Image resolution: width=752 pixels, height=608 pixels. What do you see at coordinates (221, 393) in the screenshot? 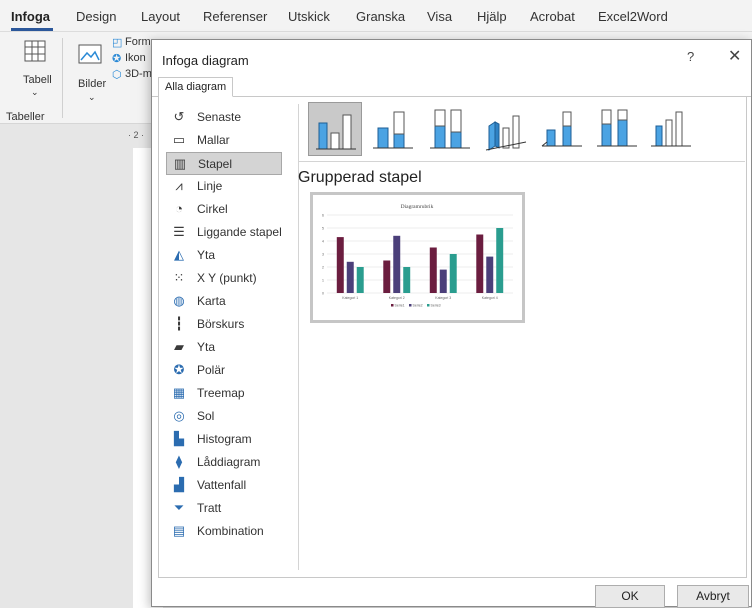
I see `chart-type-label: Treemap` at bounding box center [221, 393].